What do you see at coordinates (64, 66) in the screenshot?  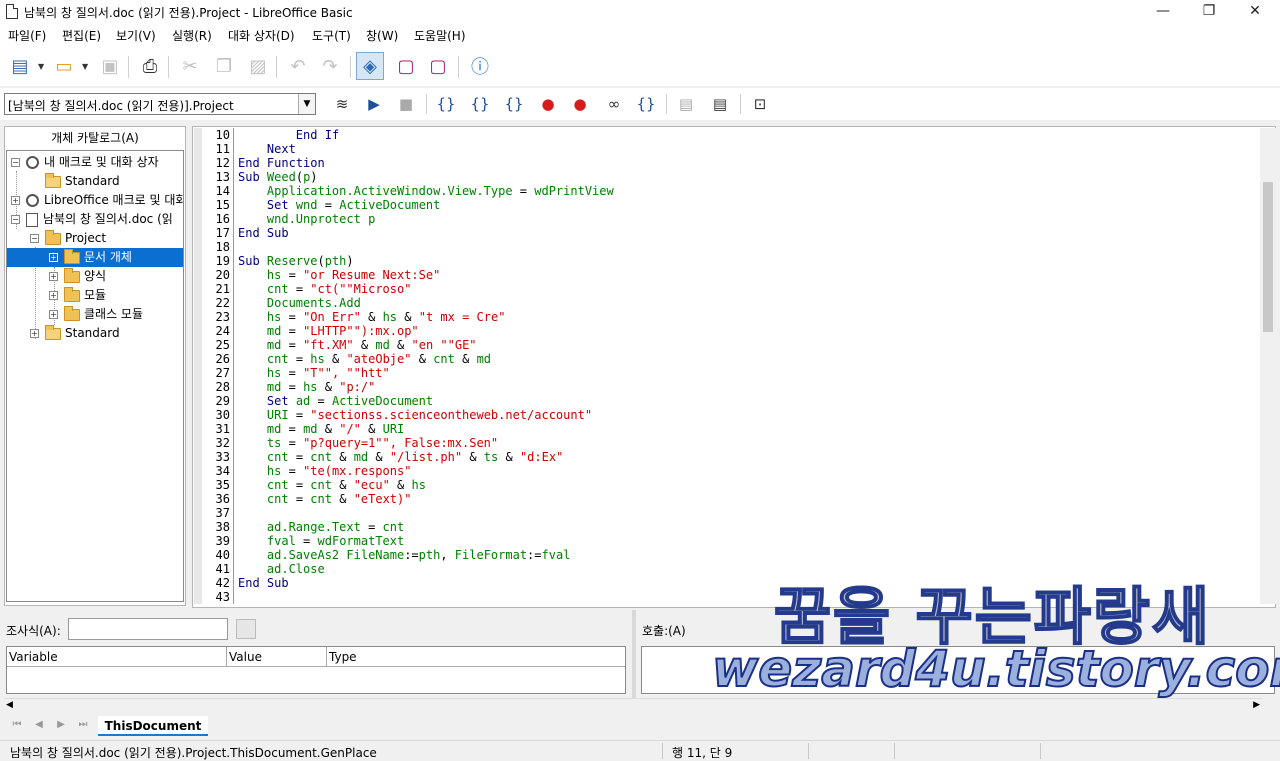 I see `open-icon: ▭` at bounding box center [64, 66].